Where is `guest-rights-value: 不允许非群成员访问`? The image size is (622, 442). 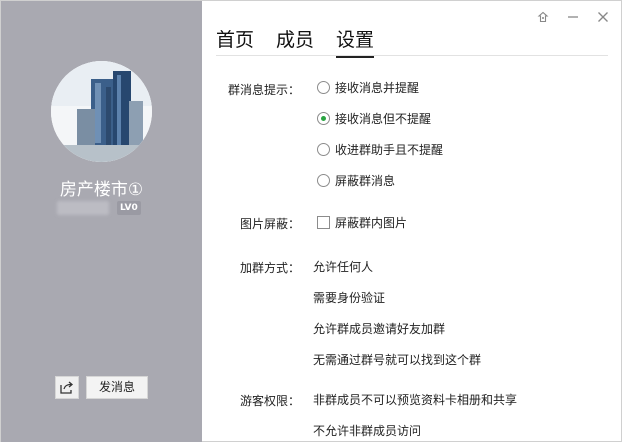 guest-rights-value: 不允许非群成员访问 is located at coordinates (367, 431).